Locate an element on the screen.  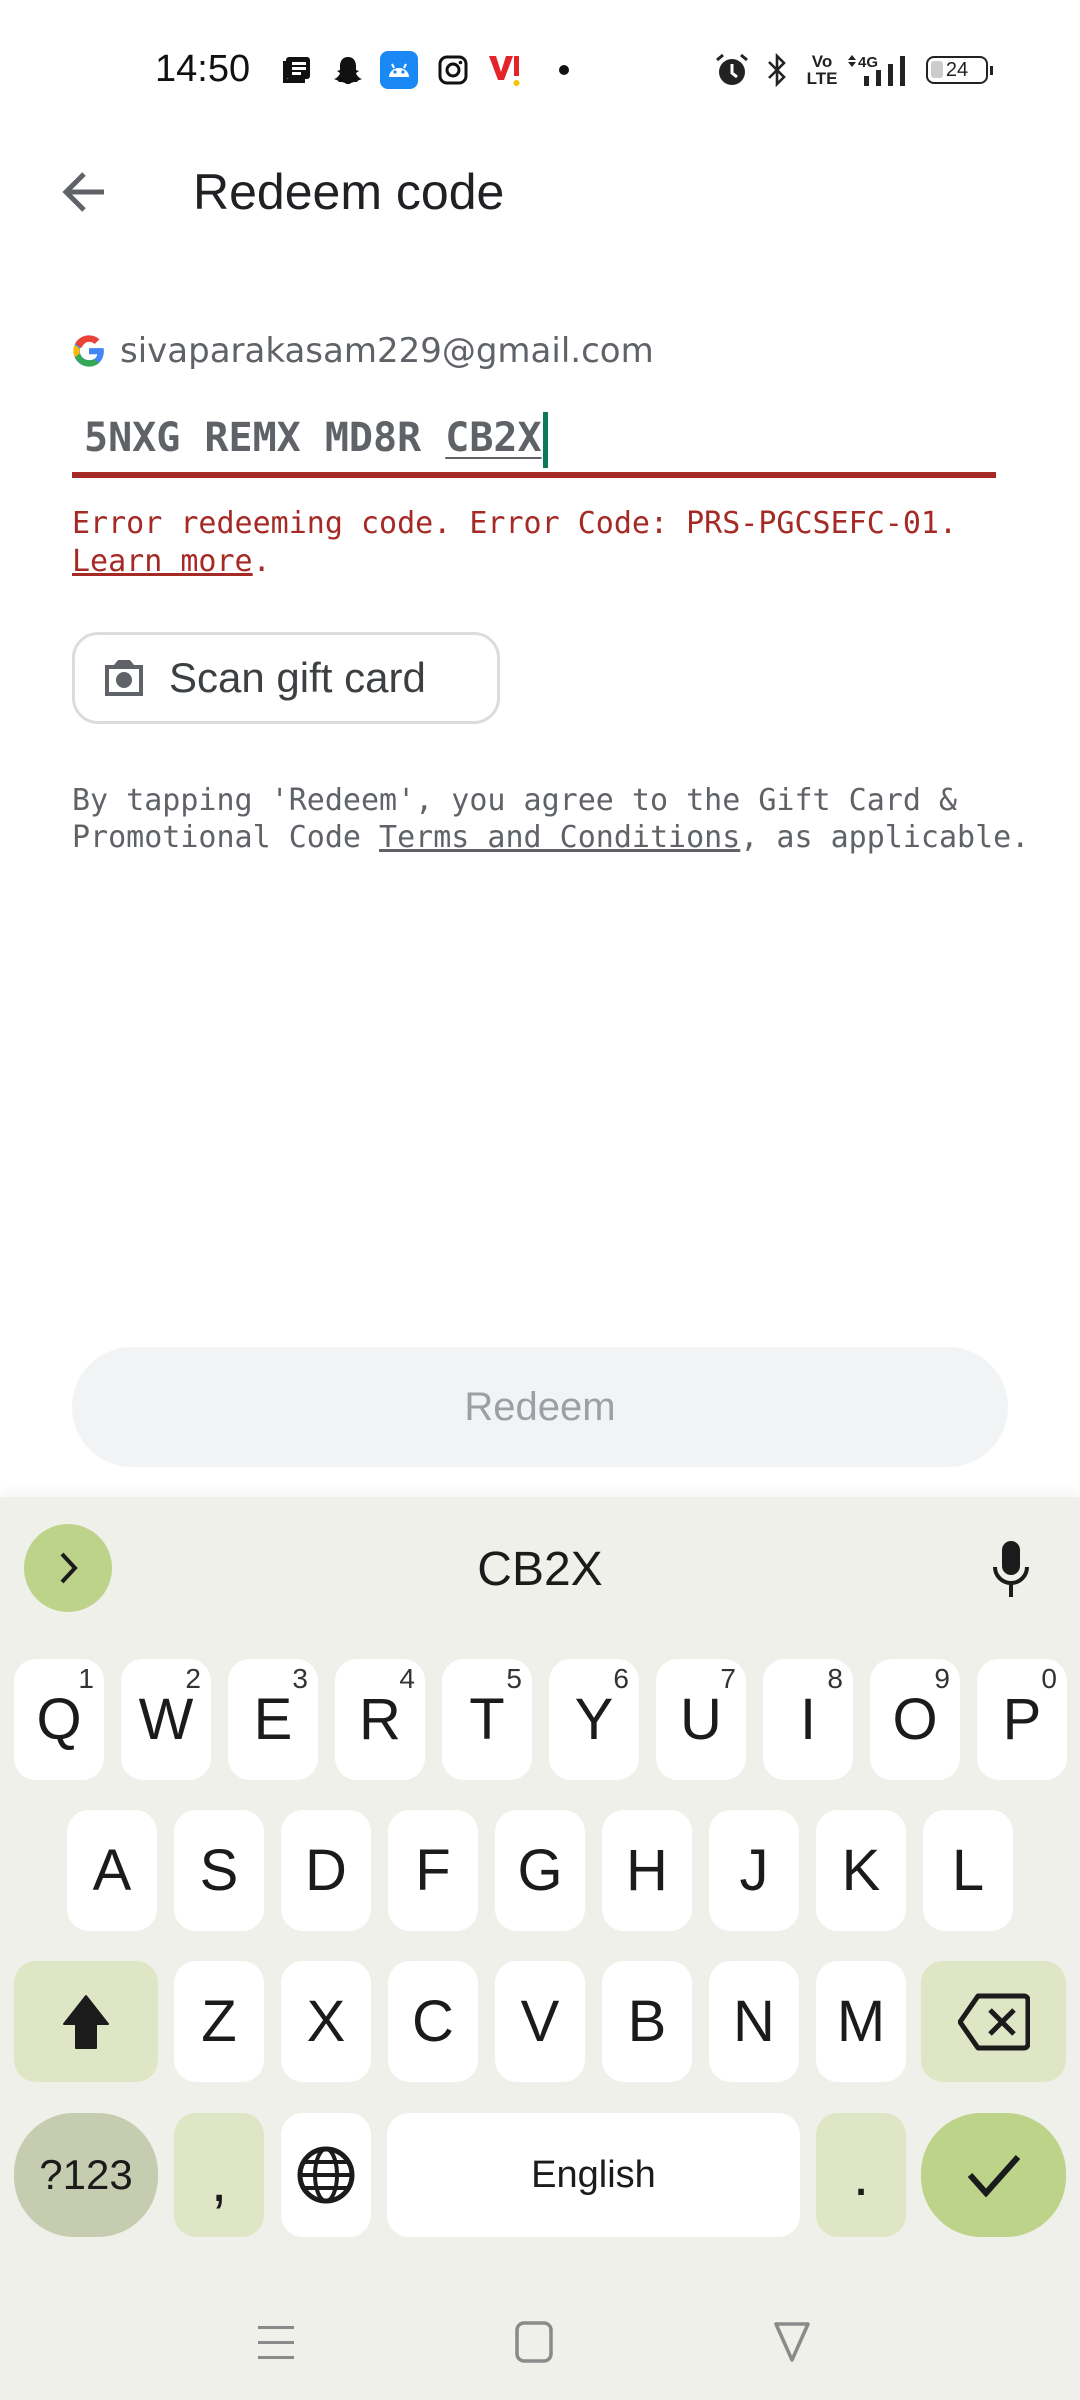
key-label: P is located at coordinates (1022, 1719).